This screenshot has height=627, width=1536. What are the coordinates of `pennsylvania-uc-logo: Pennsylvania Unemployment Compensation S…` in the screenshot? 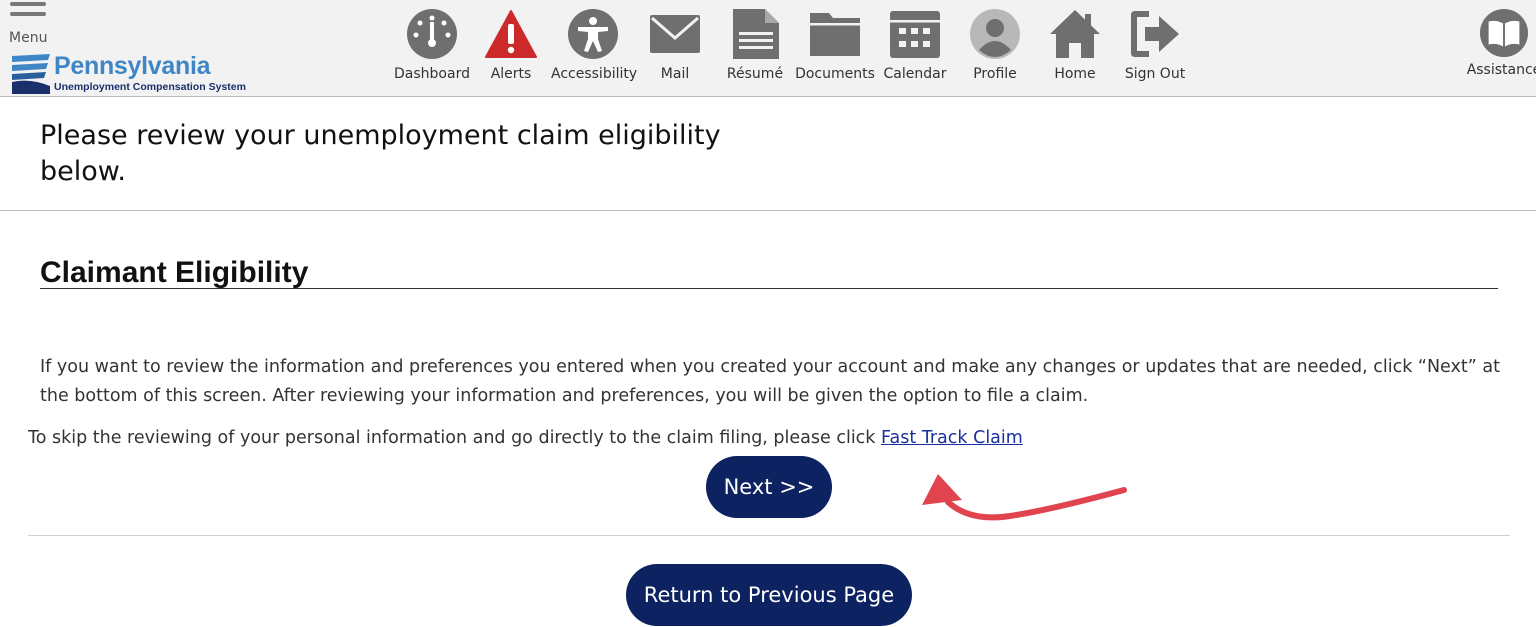 It's located at (135, 73).